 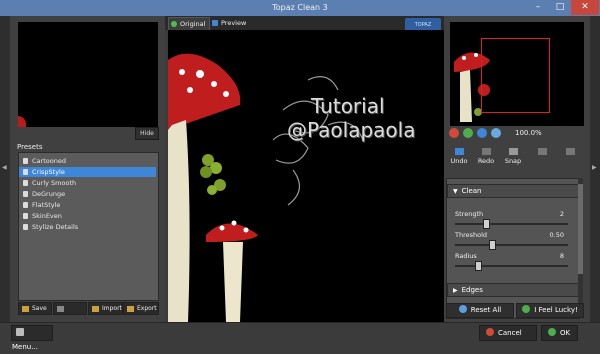 What do you see at coordinates (30, 147) in the screenshot?
I see `presets-heading: Presets` at bounding box center [30, 147].